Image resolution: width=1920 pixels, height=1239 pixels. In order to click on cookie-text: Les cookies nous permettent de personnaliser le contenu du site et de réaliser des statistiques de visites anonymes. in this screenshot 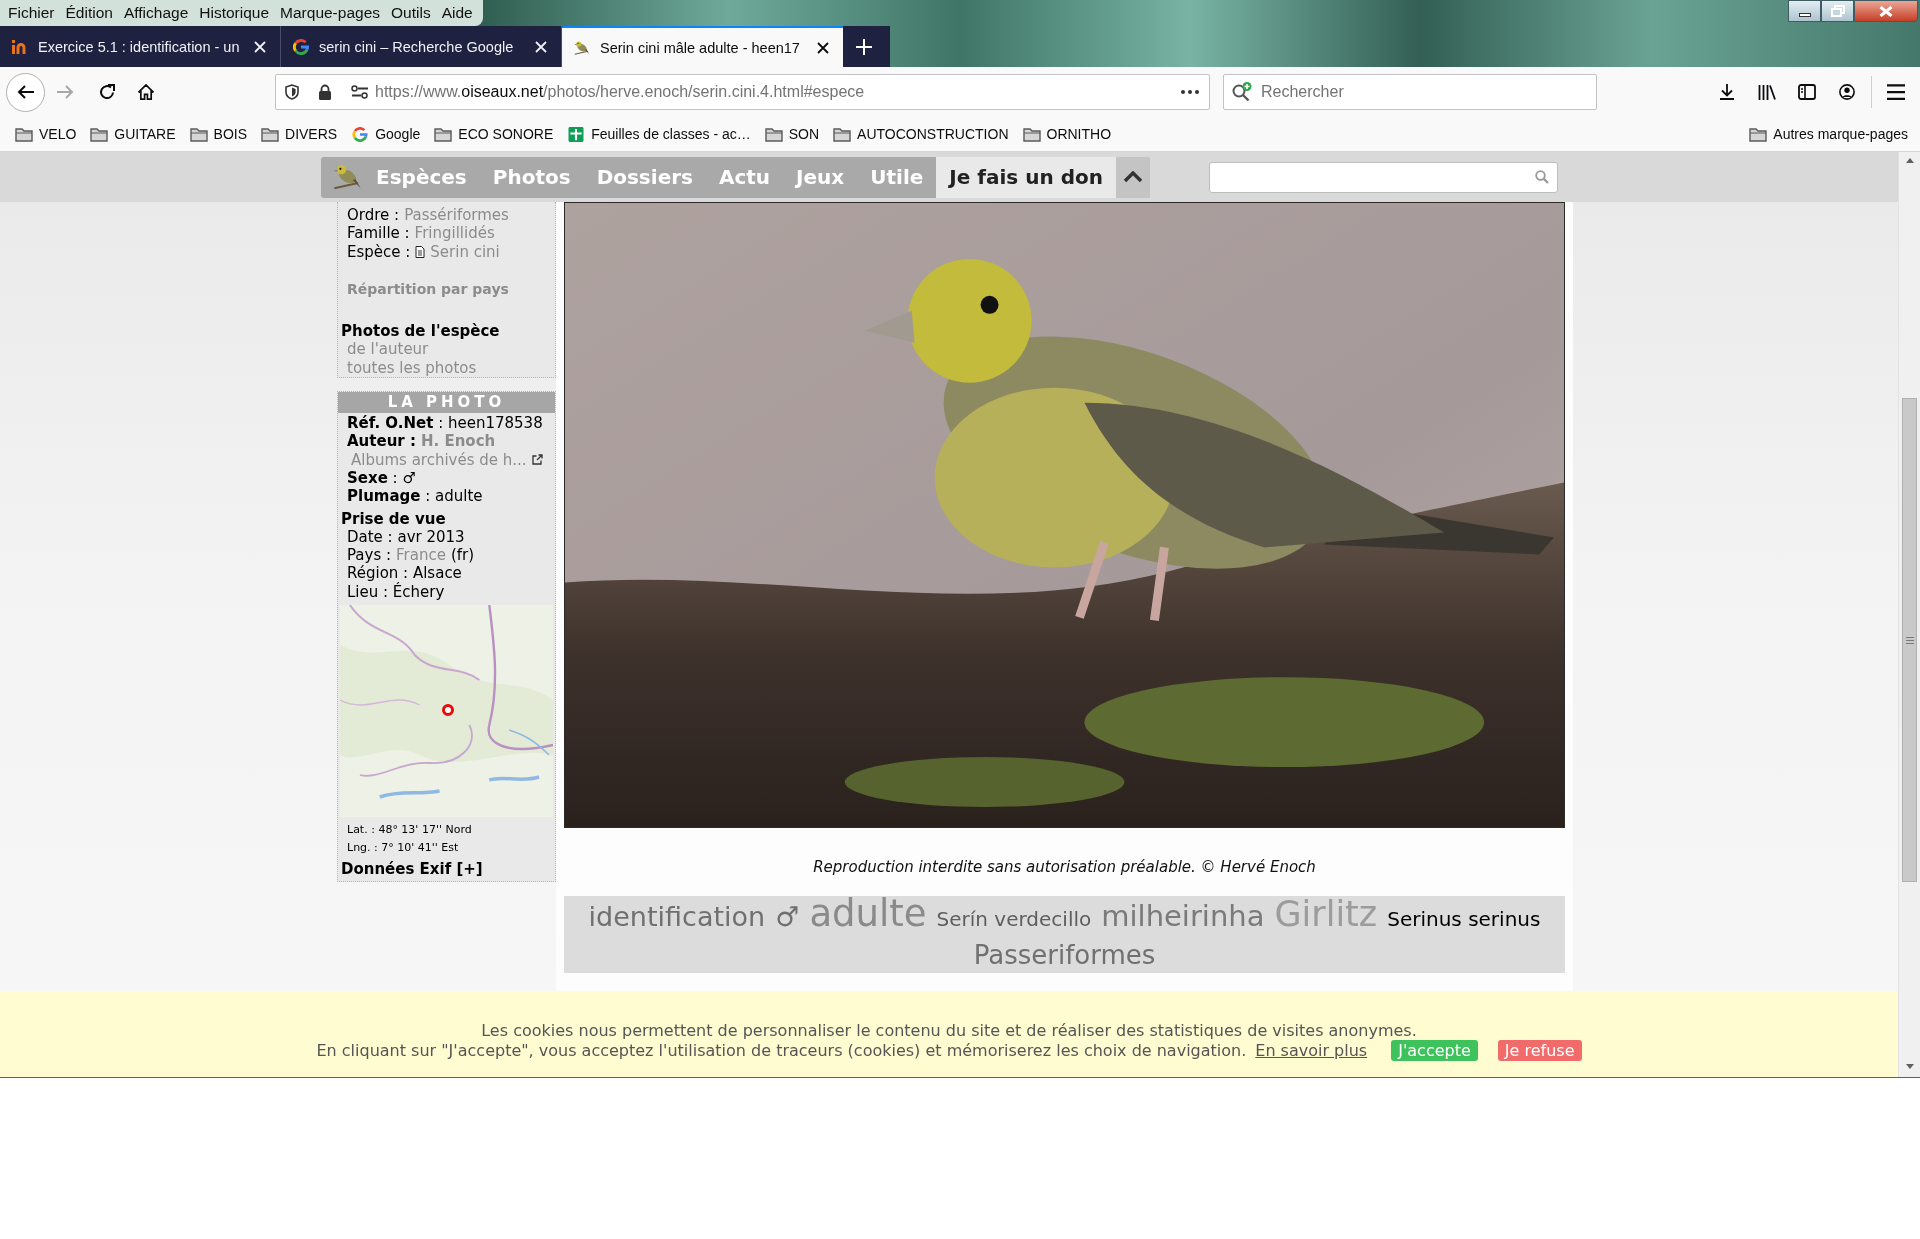, I will do `click(949, 1030)`.